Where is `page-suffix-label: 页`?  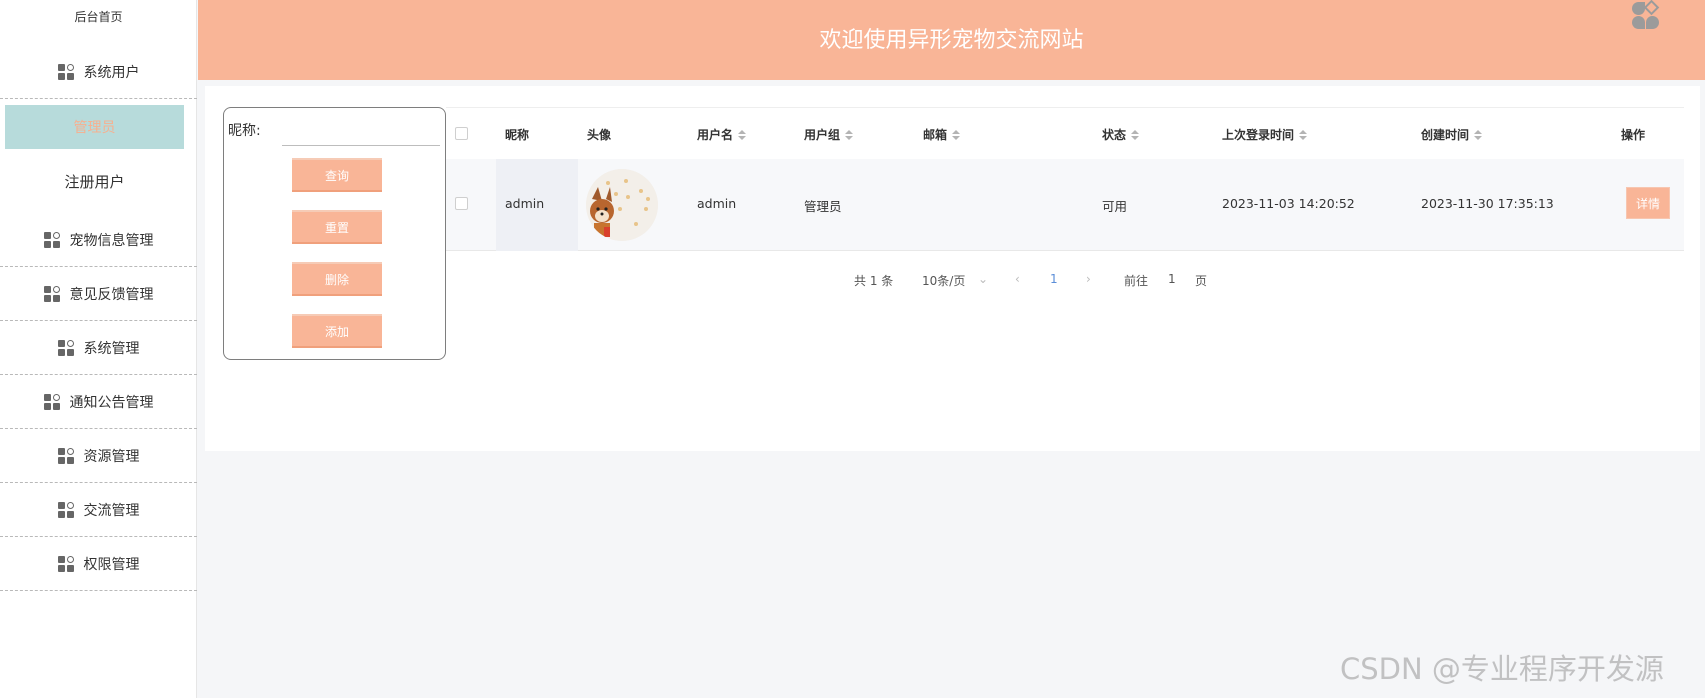 page-suffix-label: 页 is located at coordinates (1201, 281).